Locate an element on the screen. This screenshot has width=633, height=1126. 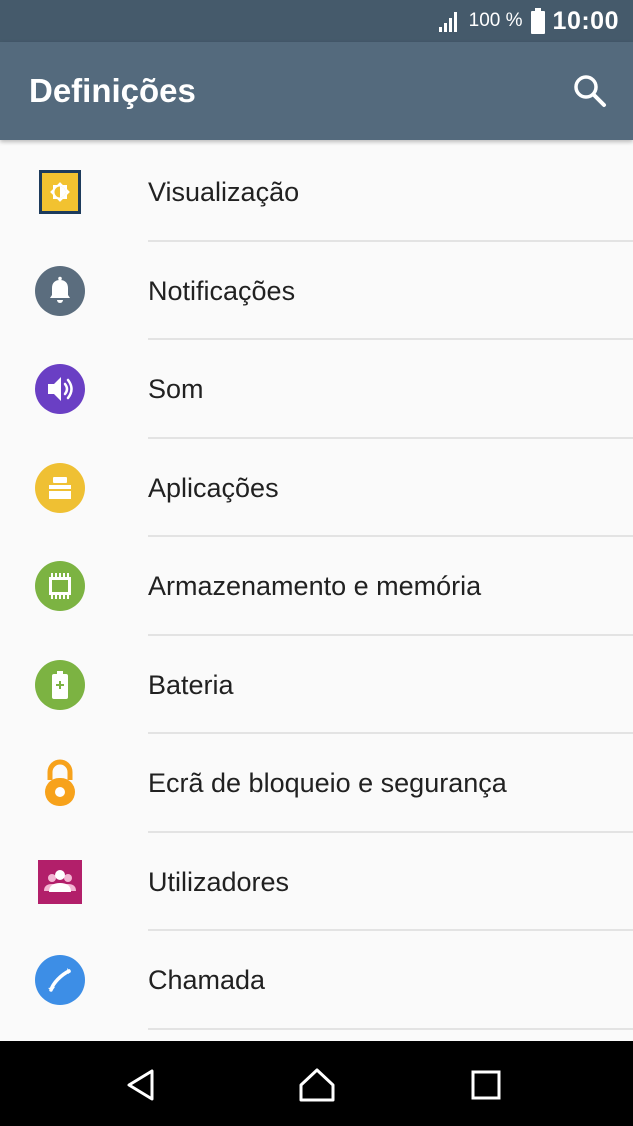
padlock-icon is located at coordinates (60, 782).